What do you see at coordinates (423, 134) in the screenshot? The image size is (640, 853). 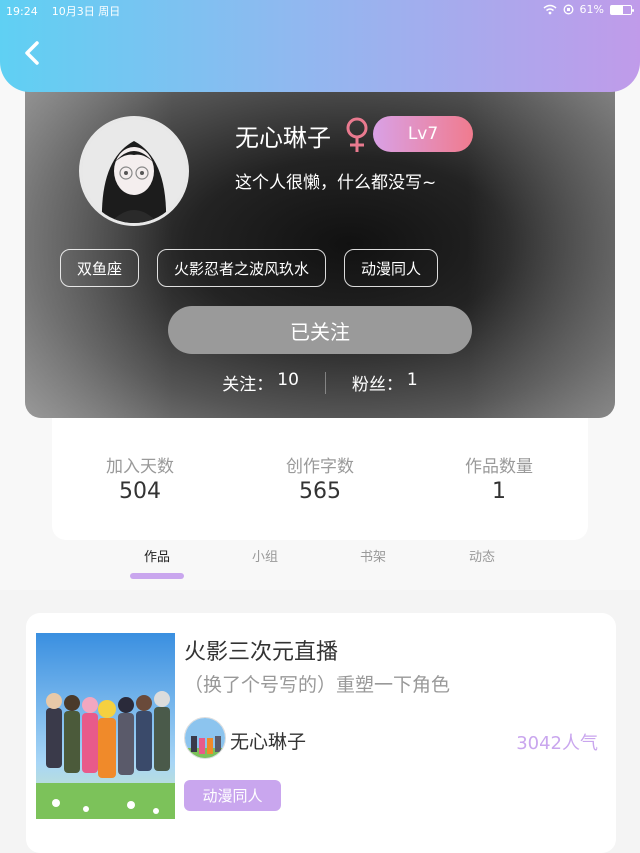 I see `level-badge: Lv7` at bounding box center [423, 134].